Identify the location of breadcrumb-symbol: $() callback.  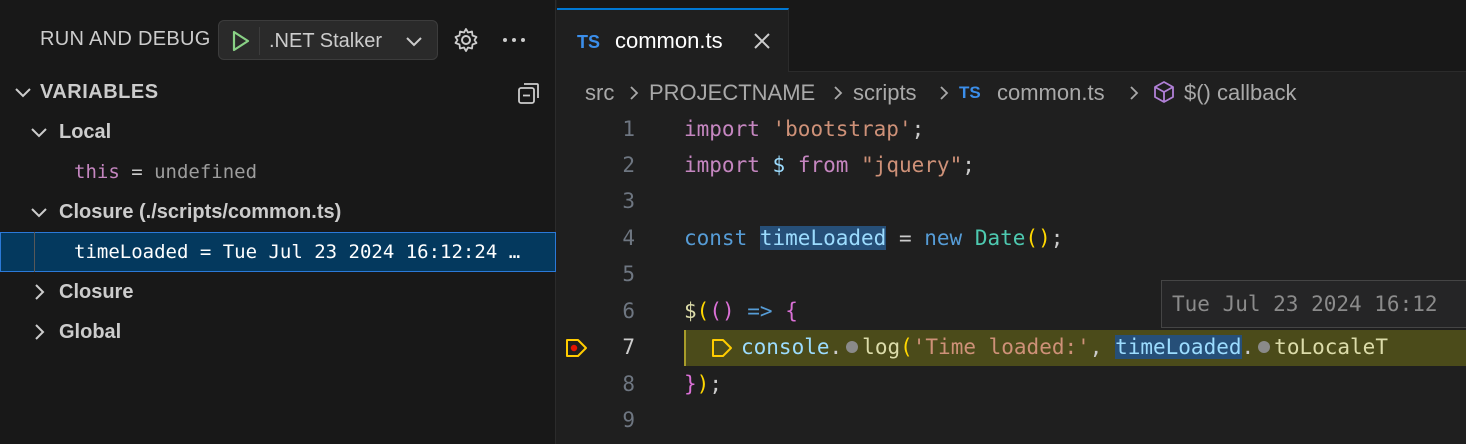
(1240, 93).